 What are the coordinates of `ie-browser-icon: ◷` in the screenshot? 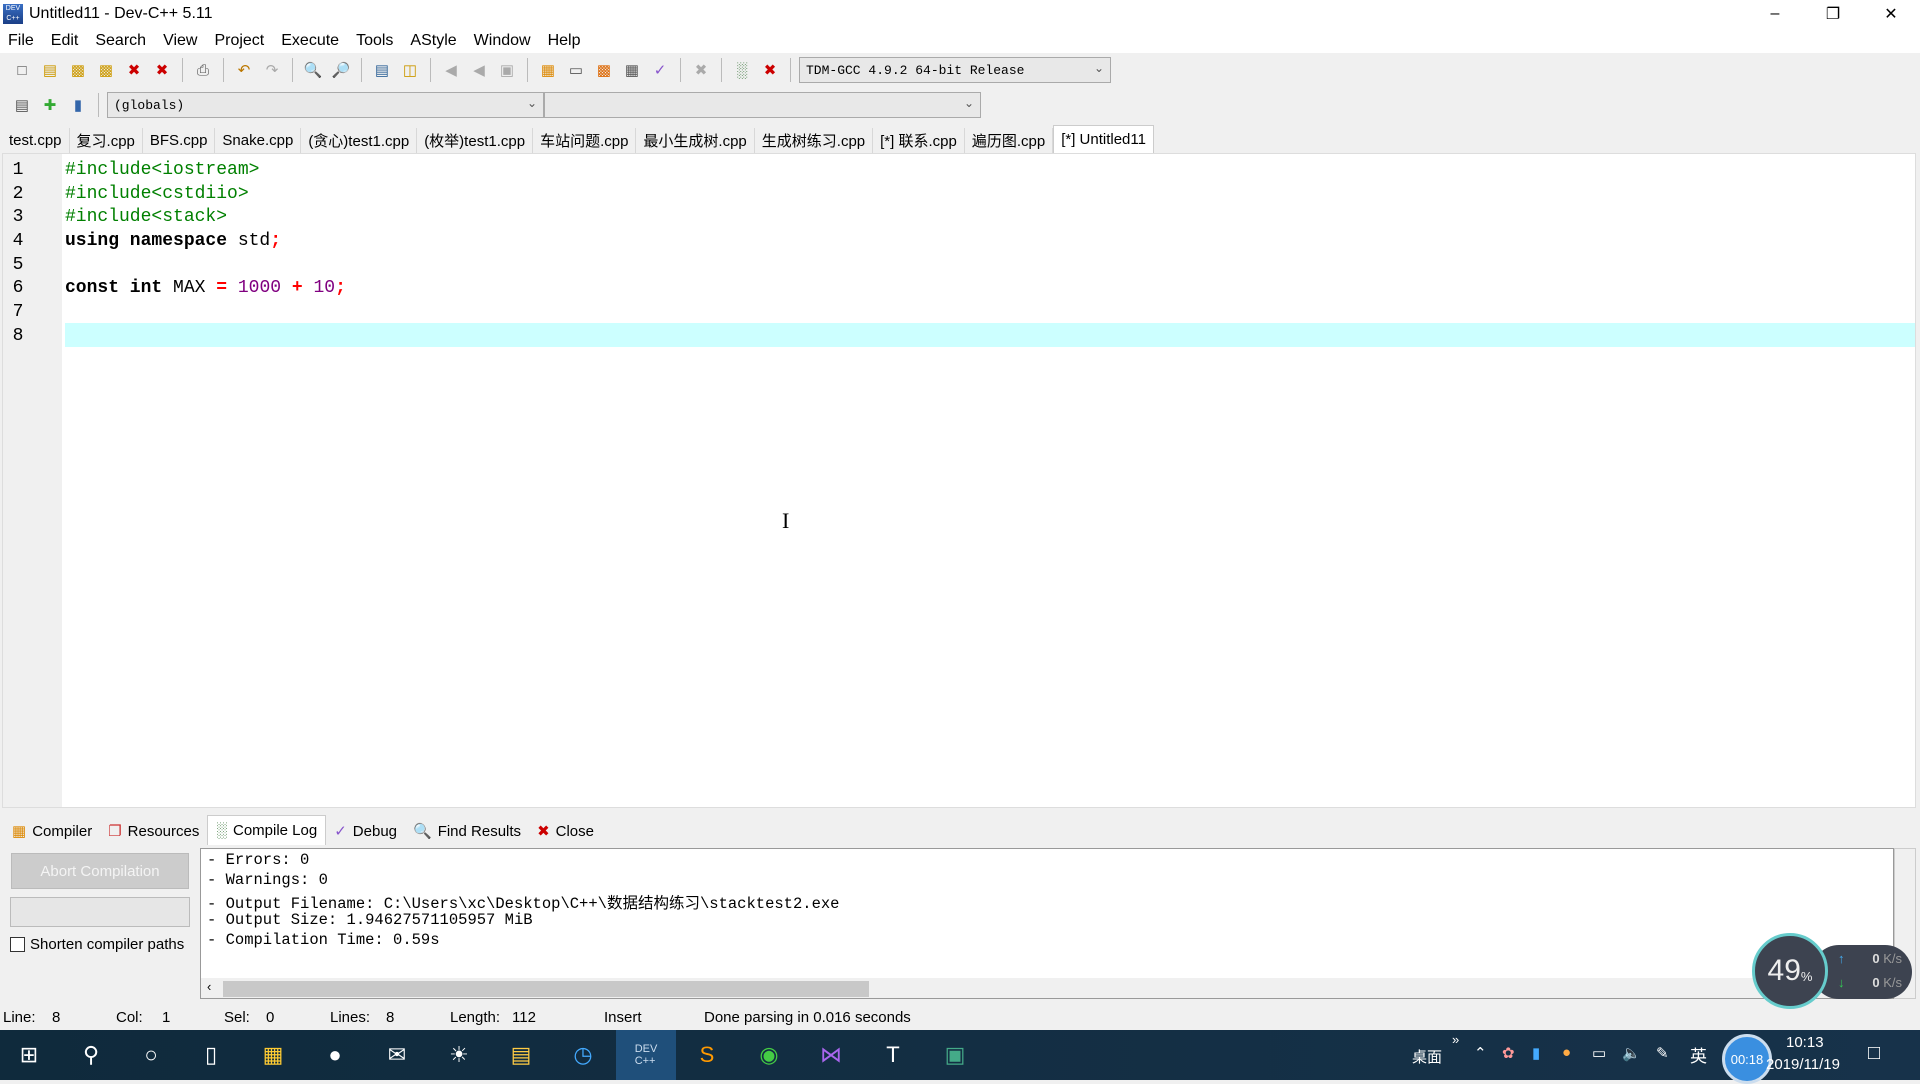 It's located at (583, 1055).